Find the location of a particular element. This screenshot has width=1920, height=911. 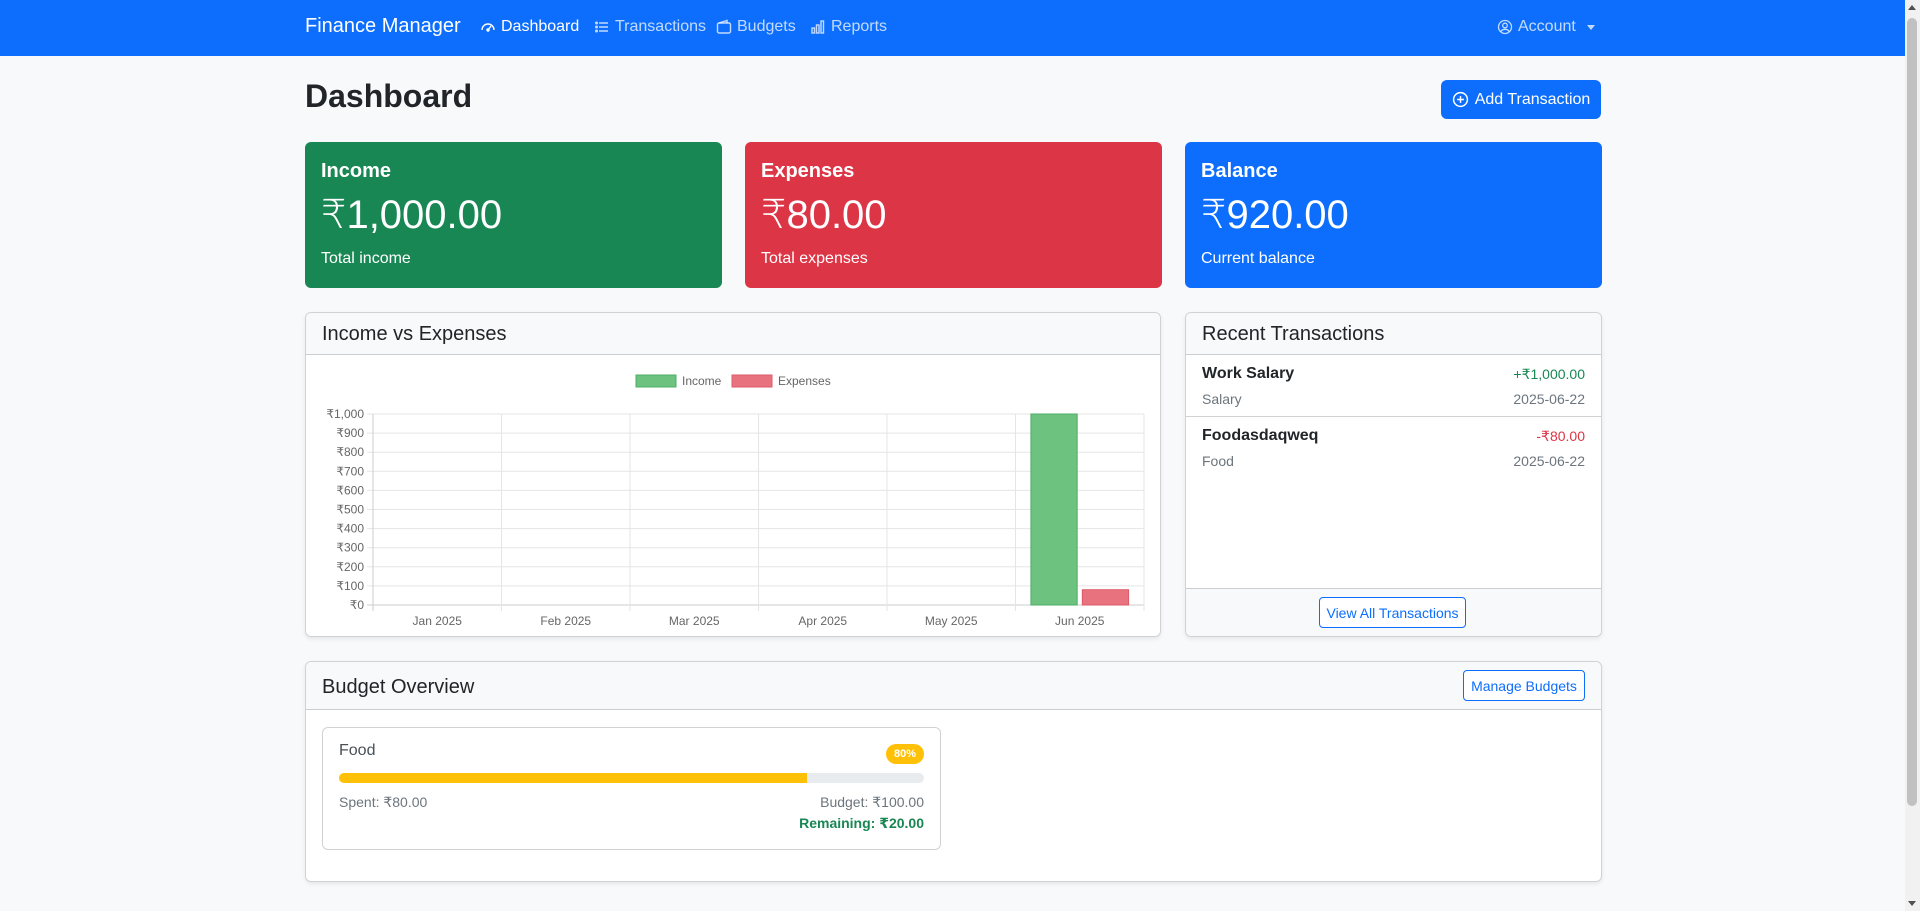

x-tick-label: Apr 2025 is located at coordinates (822, 621).